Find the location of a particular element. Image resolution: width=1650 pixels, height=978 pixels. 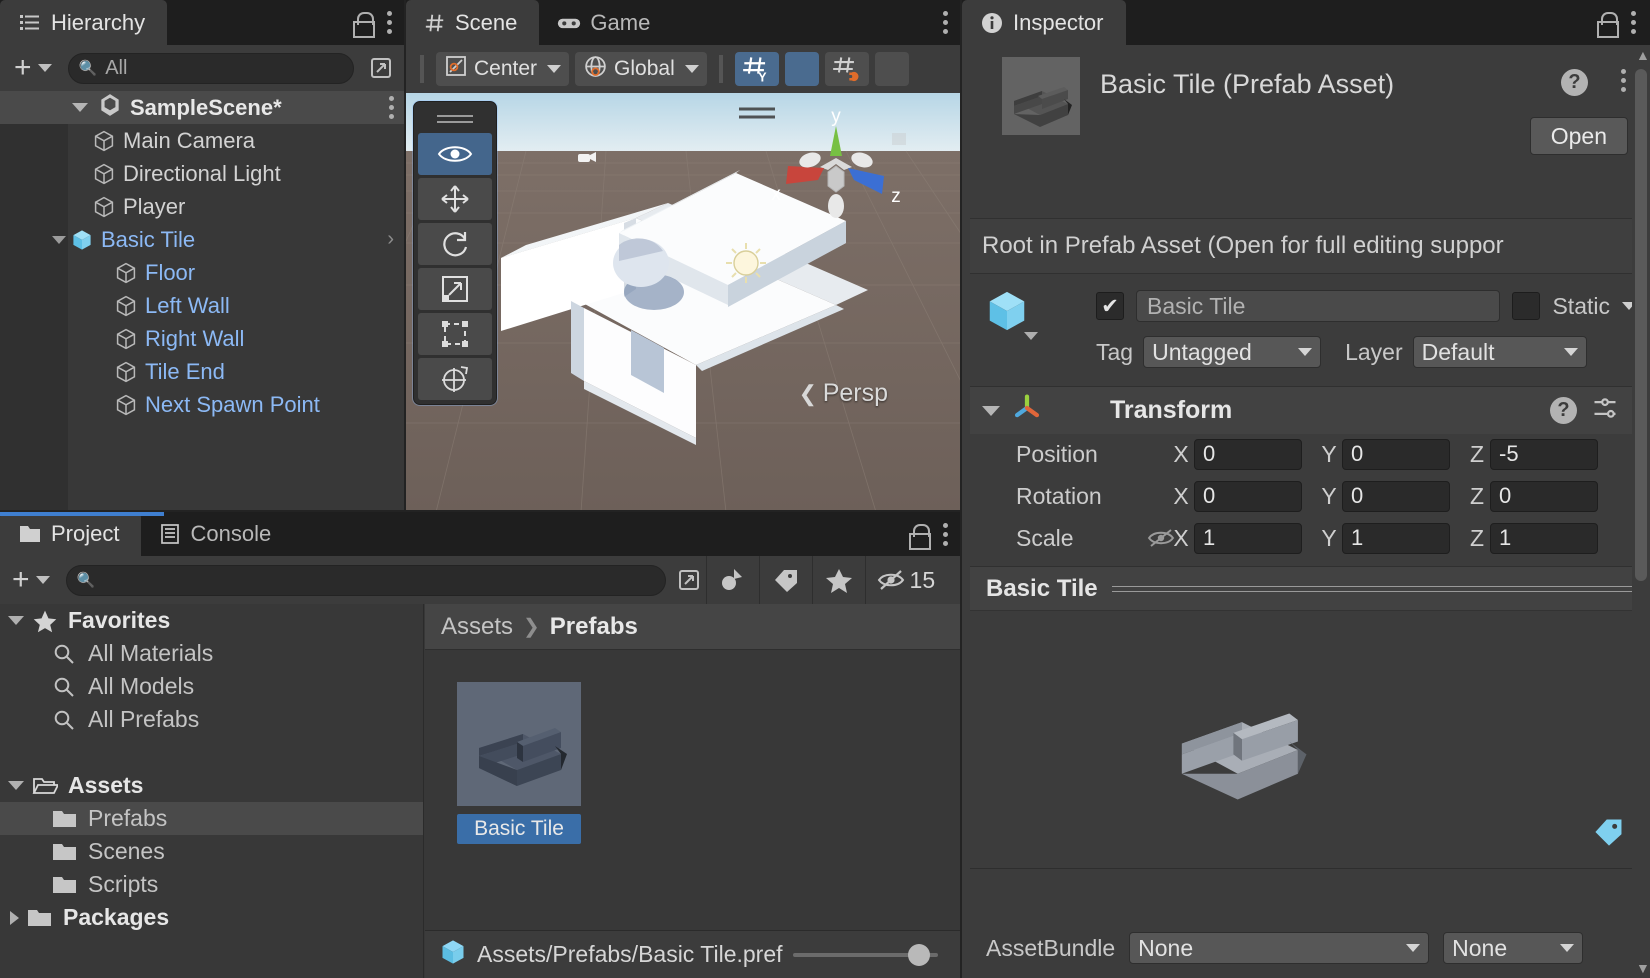

slider-knob is located at coordinates (918, 954).